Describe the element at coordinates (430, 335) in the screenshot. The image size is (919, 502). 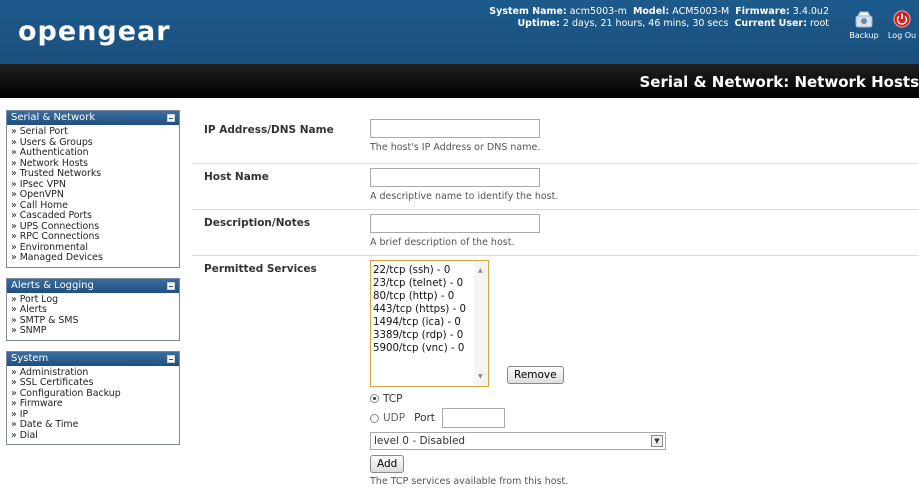
I see `service-option: 3389/tcp (rdp) - 0` at that location.